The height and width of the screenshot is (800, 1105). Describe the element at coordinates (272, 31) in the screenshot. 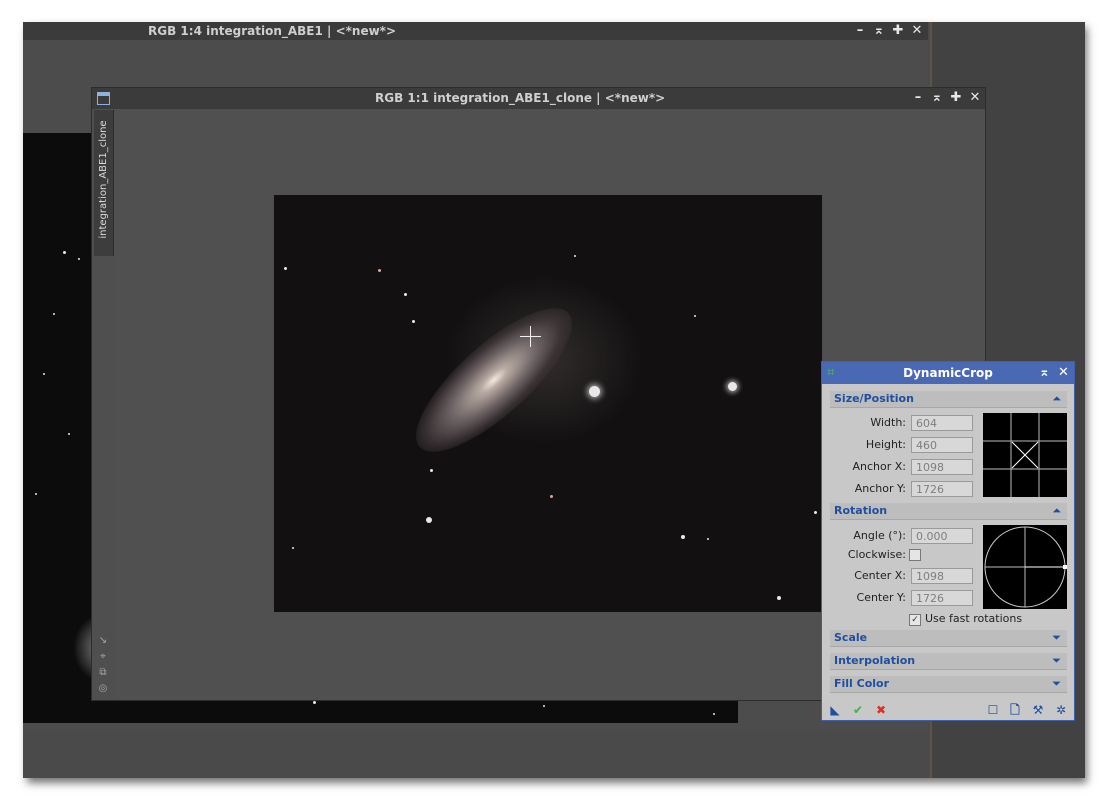

I see `back-window-title: RGB 1:4 integration_ABE1 | <*new*>` at that location.